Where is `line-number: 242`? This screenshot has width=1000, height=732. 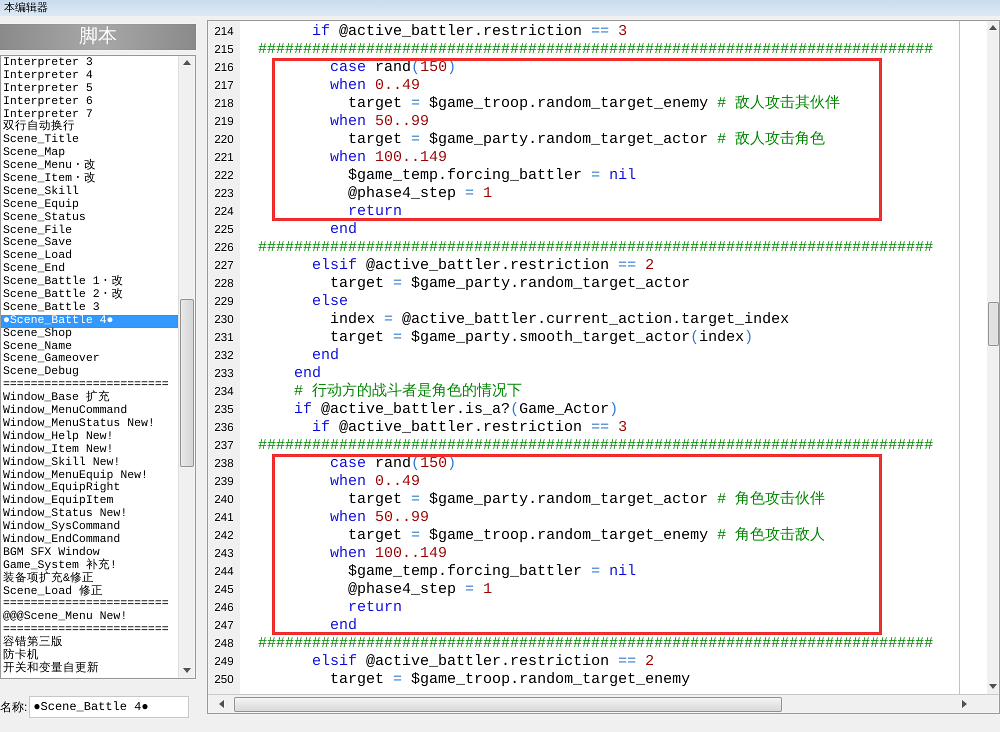
line-number: 242 is located at coordinates (224, 536).